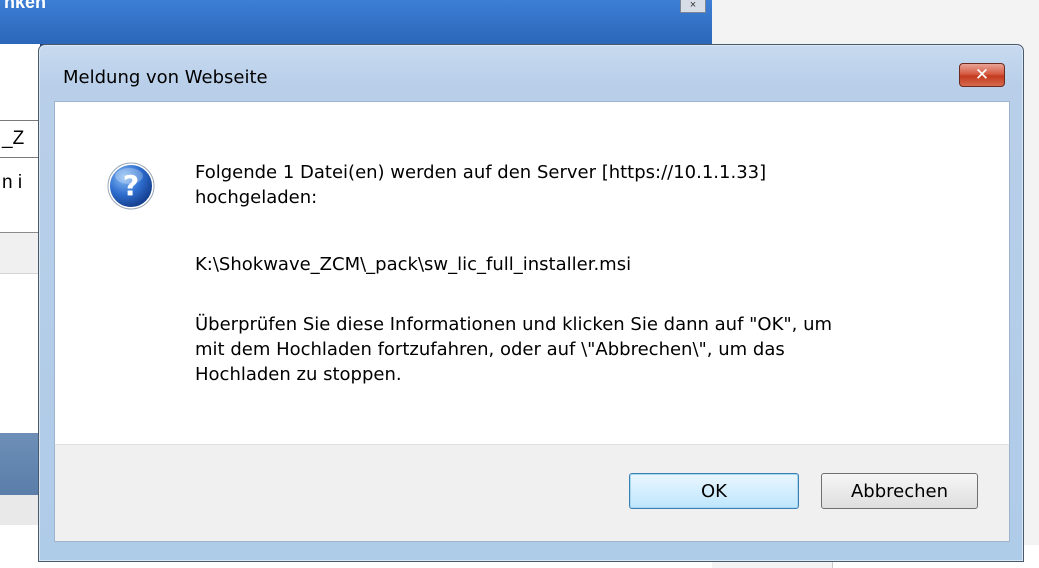 Image resolution: width=1039 pixels, height=568 pixels. What do you see at coordinates (25, 6) in the screenshot?
I see `background-window-title: nken` at bounding box center [25, 6].